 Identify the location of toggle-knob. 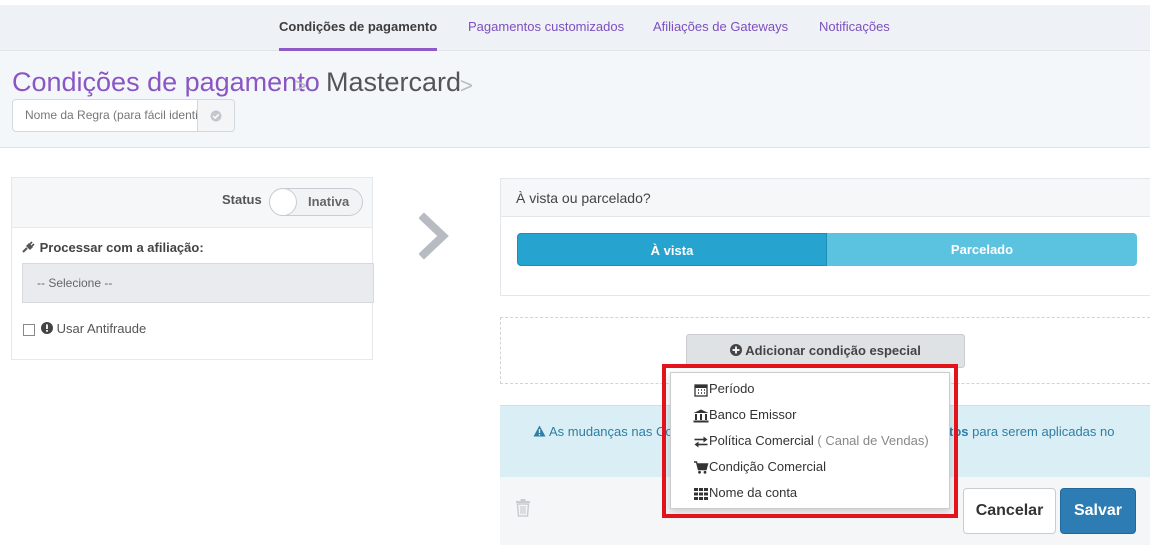
(283, 202).